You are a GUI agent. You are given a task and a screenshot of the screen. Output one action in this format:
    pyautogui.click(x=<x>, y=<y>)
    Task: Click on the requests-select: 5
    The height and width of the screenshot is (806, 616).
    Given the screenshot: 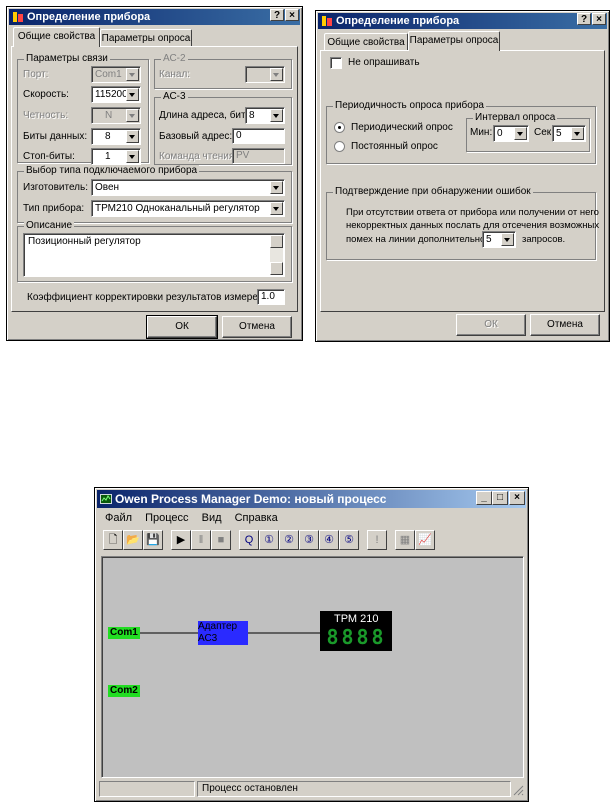 What is the action you would take?
    pyautogui.click(x=499, y=239)
    